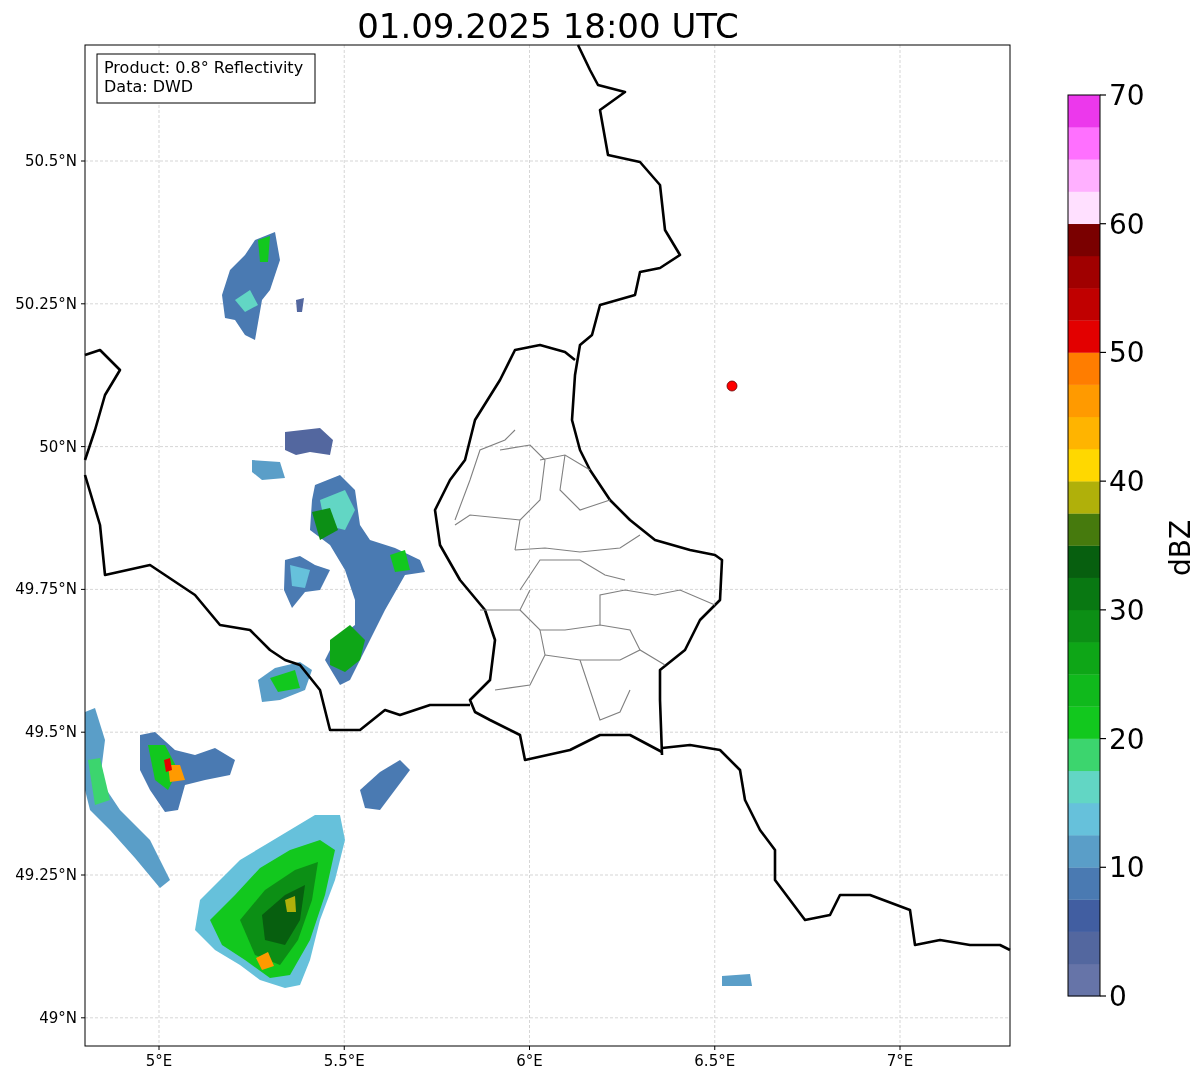 The image size is (1202, 1081). Describe the element at coordinates (1127, 610) in the screenshot. I see `colorbar-tick-label: 30` at that location.